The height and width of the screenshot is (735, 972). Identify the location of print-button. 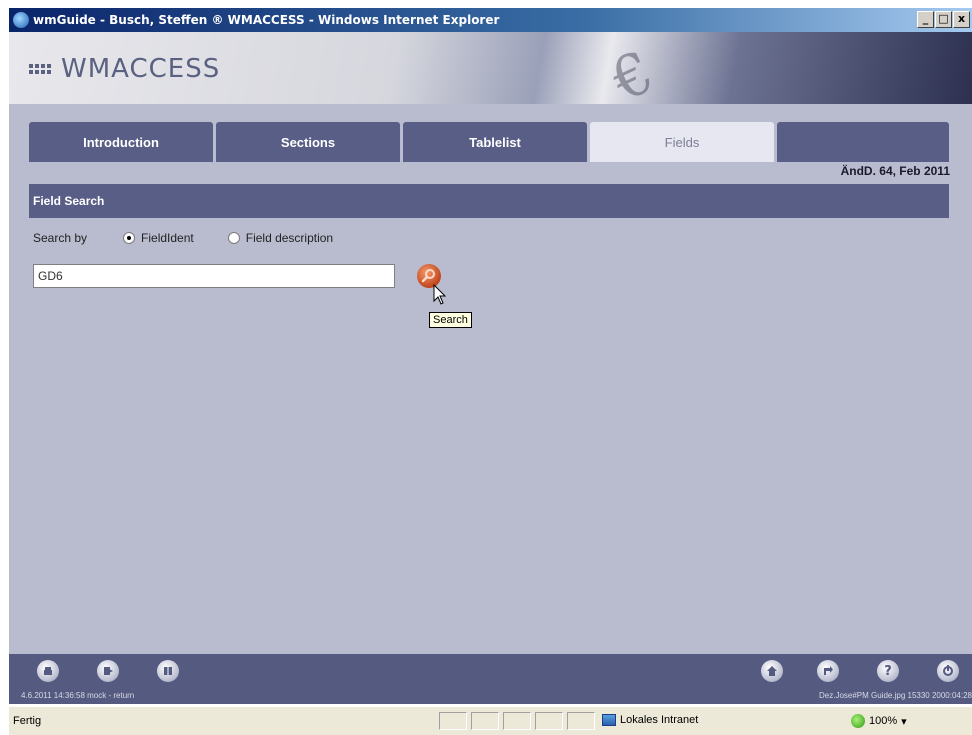
(48, 671).